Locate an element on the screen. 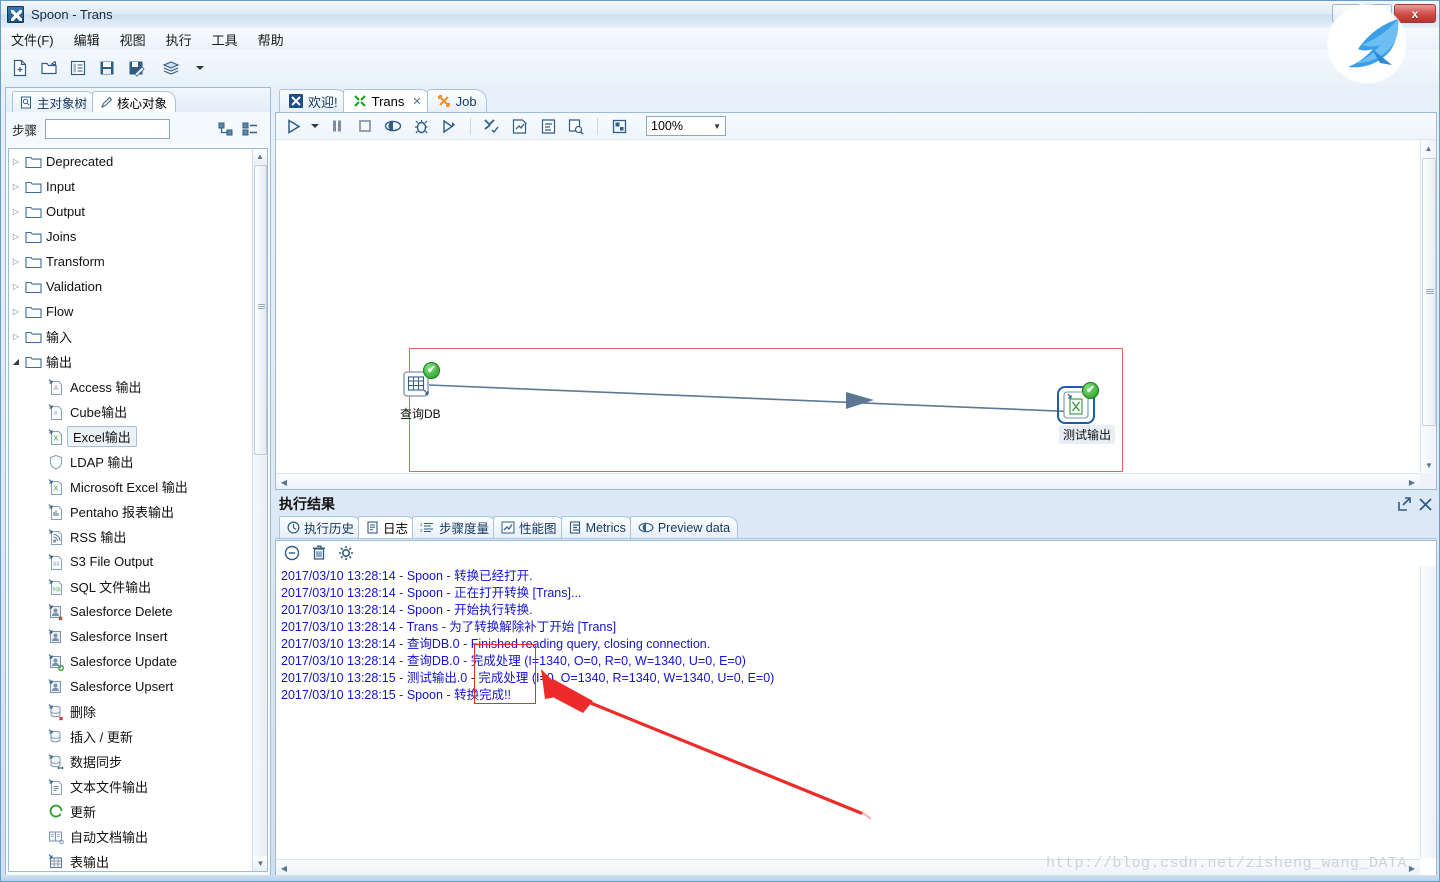  tree-step-item: 更新 is located at coordinates (130, 811).